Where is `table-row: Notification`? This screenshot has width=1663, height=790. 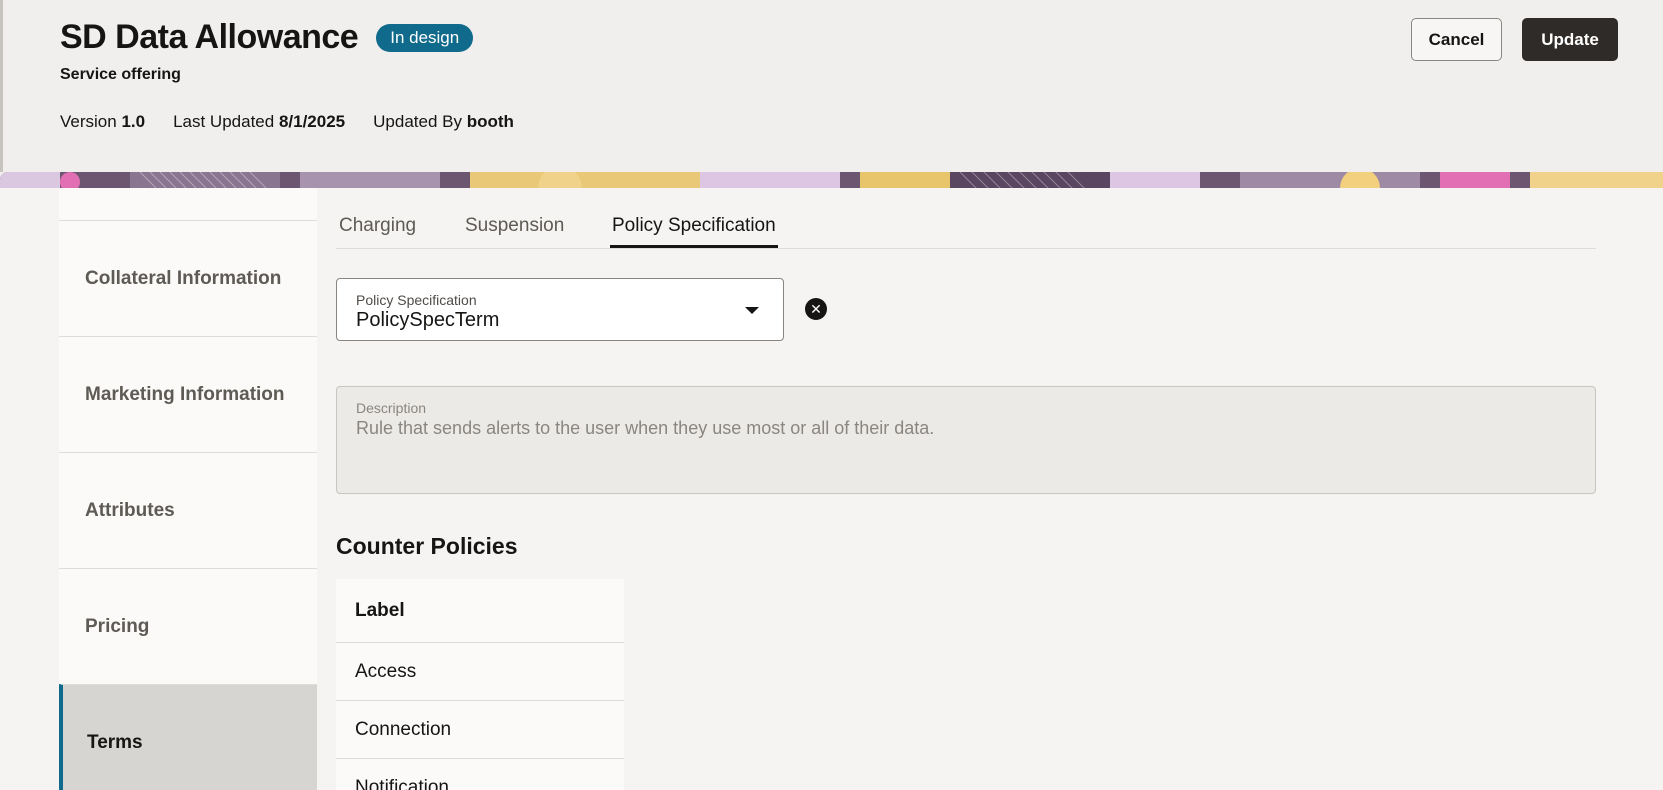
table-row: Notification is located at coordinates (480, 774).